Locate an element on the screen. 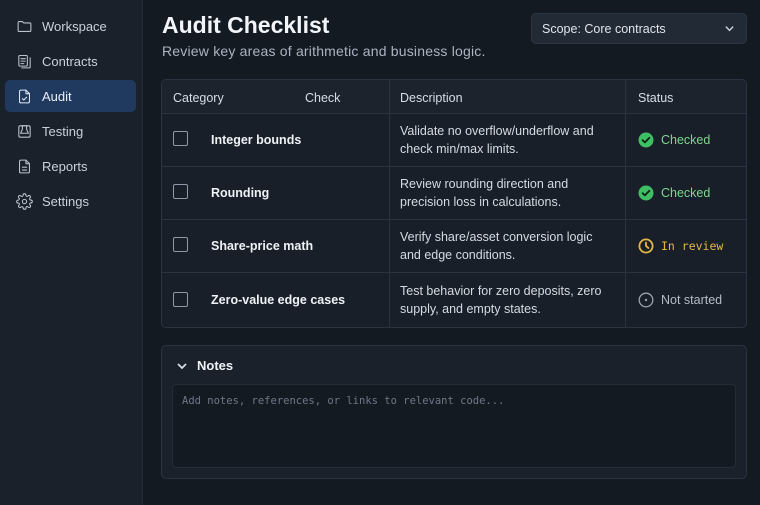 Image resolution: width=760 pixels, height=505 pixels. column-header-description: Description is located at coordinates (431, 98).